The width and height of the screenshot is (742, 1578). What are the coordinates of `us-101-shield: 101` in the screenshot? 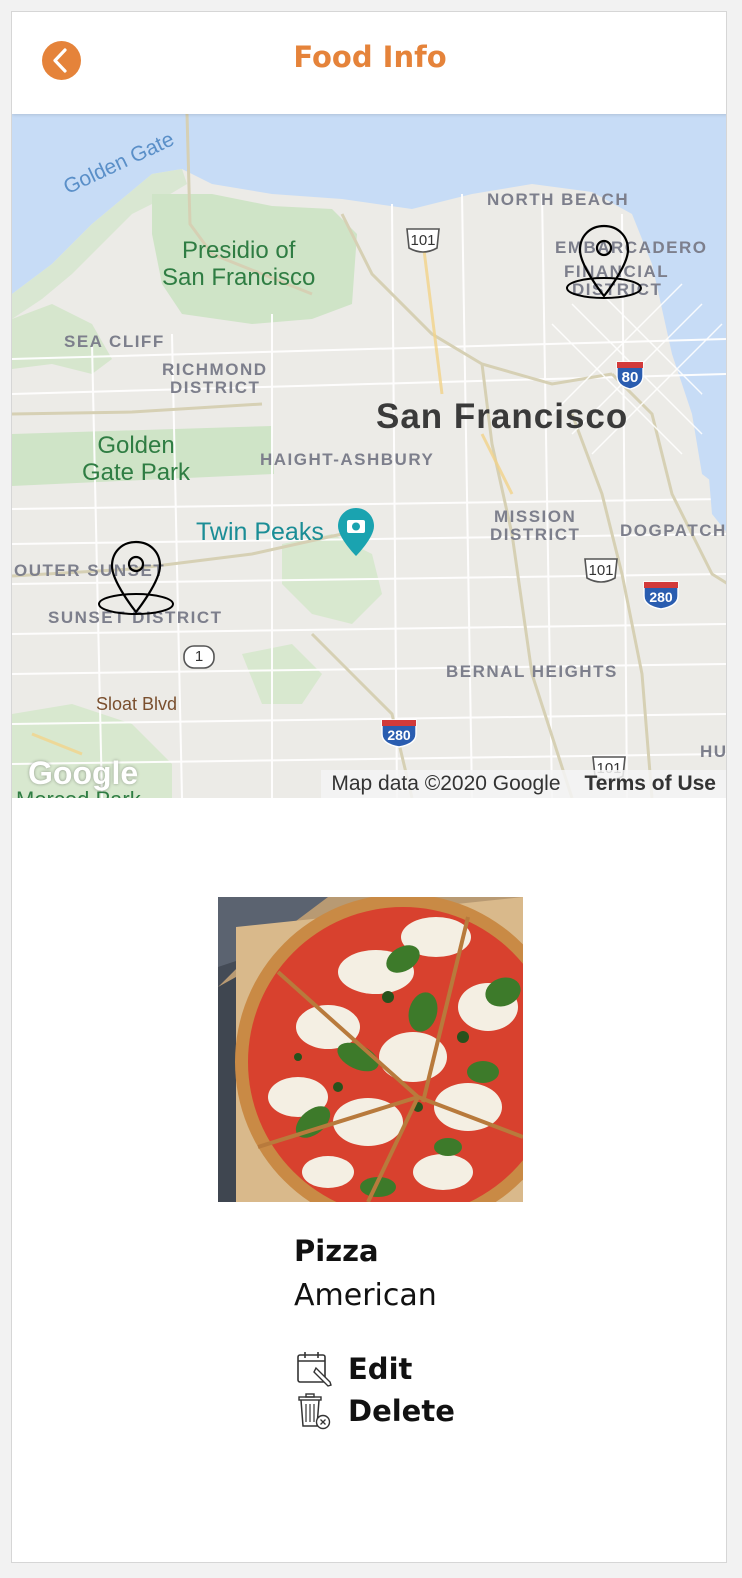 It's located at (423, 241).